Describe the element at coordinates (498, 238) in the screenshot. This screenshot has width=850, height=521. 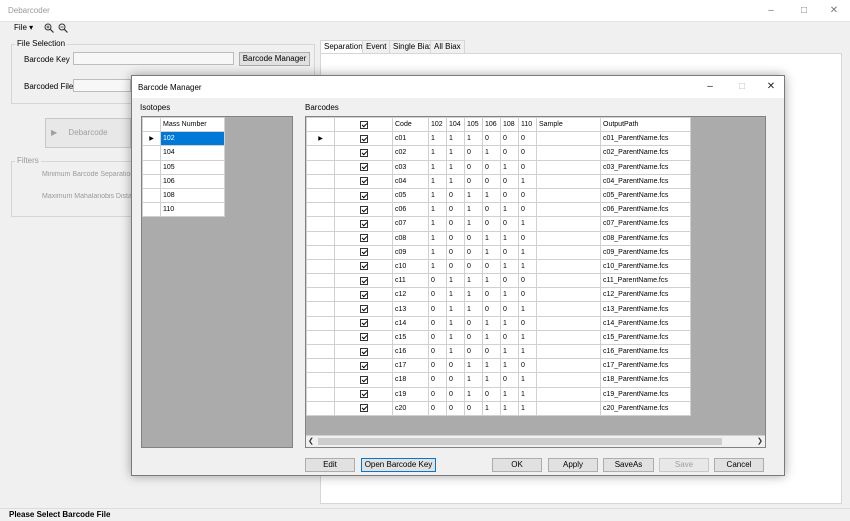
I see `barcode-row: c08 1 0 0 1 1 0 c08_ParentName.fcs` at that location.